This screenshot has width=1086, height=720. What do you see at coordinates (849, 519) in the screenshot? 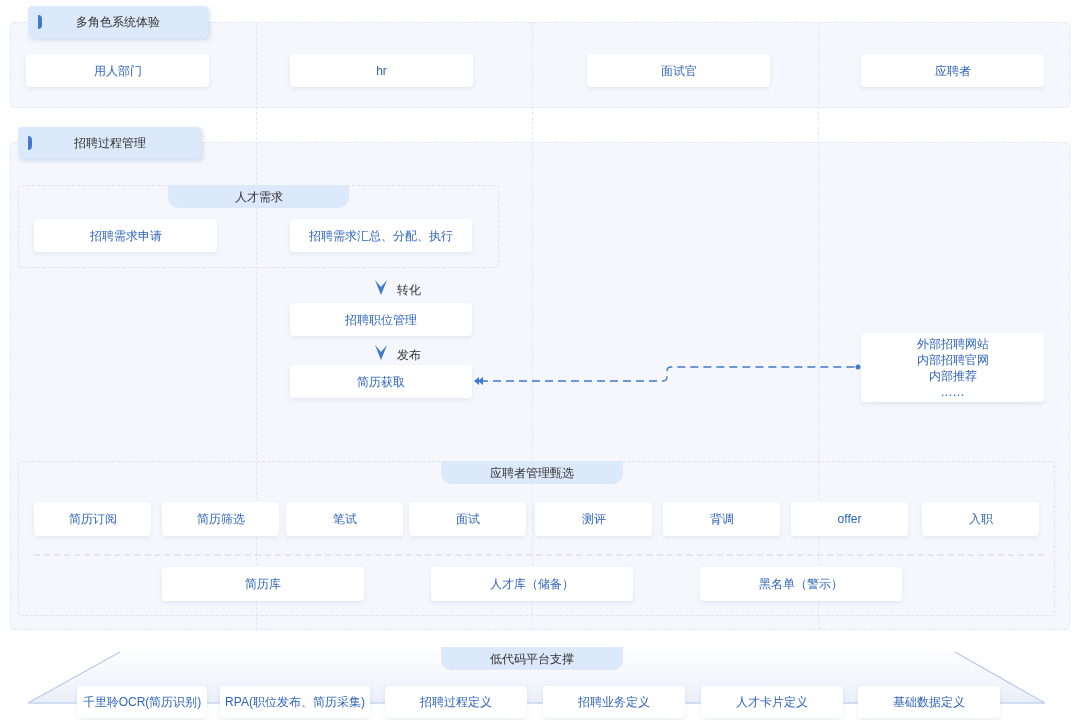
I see `step-card: offer` at bounding box center [849, 519].